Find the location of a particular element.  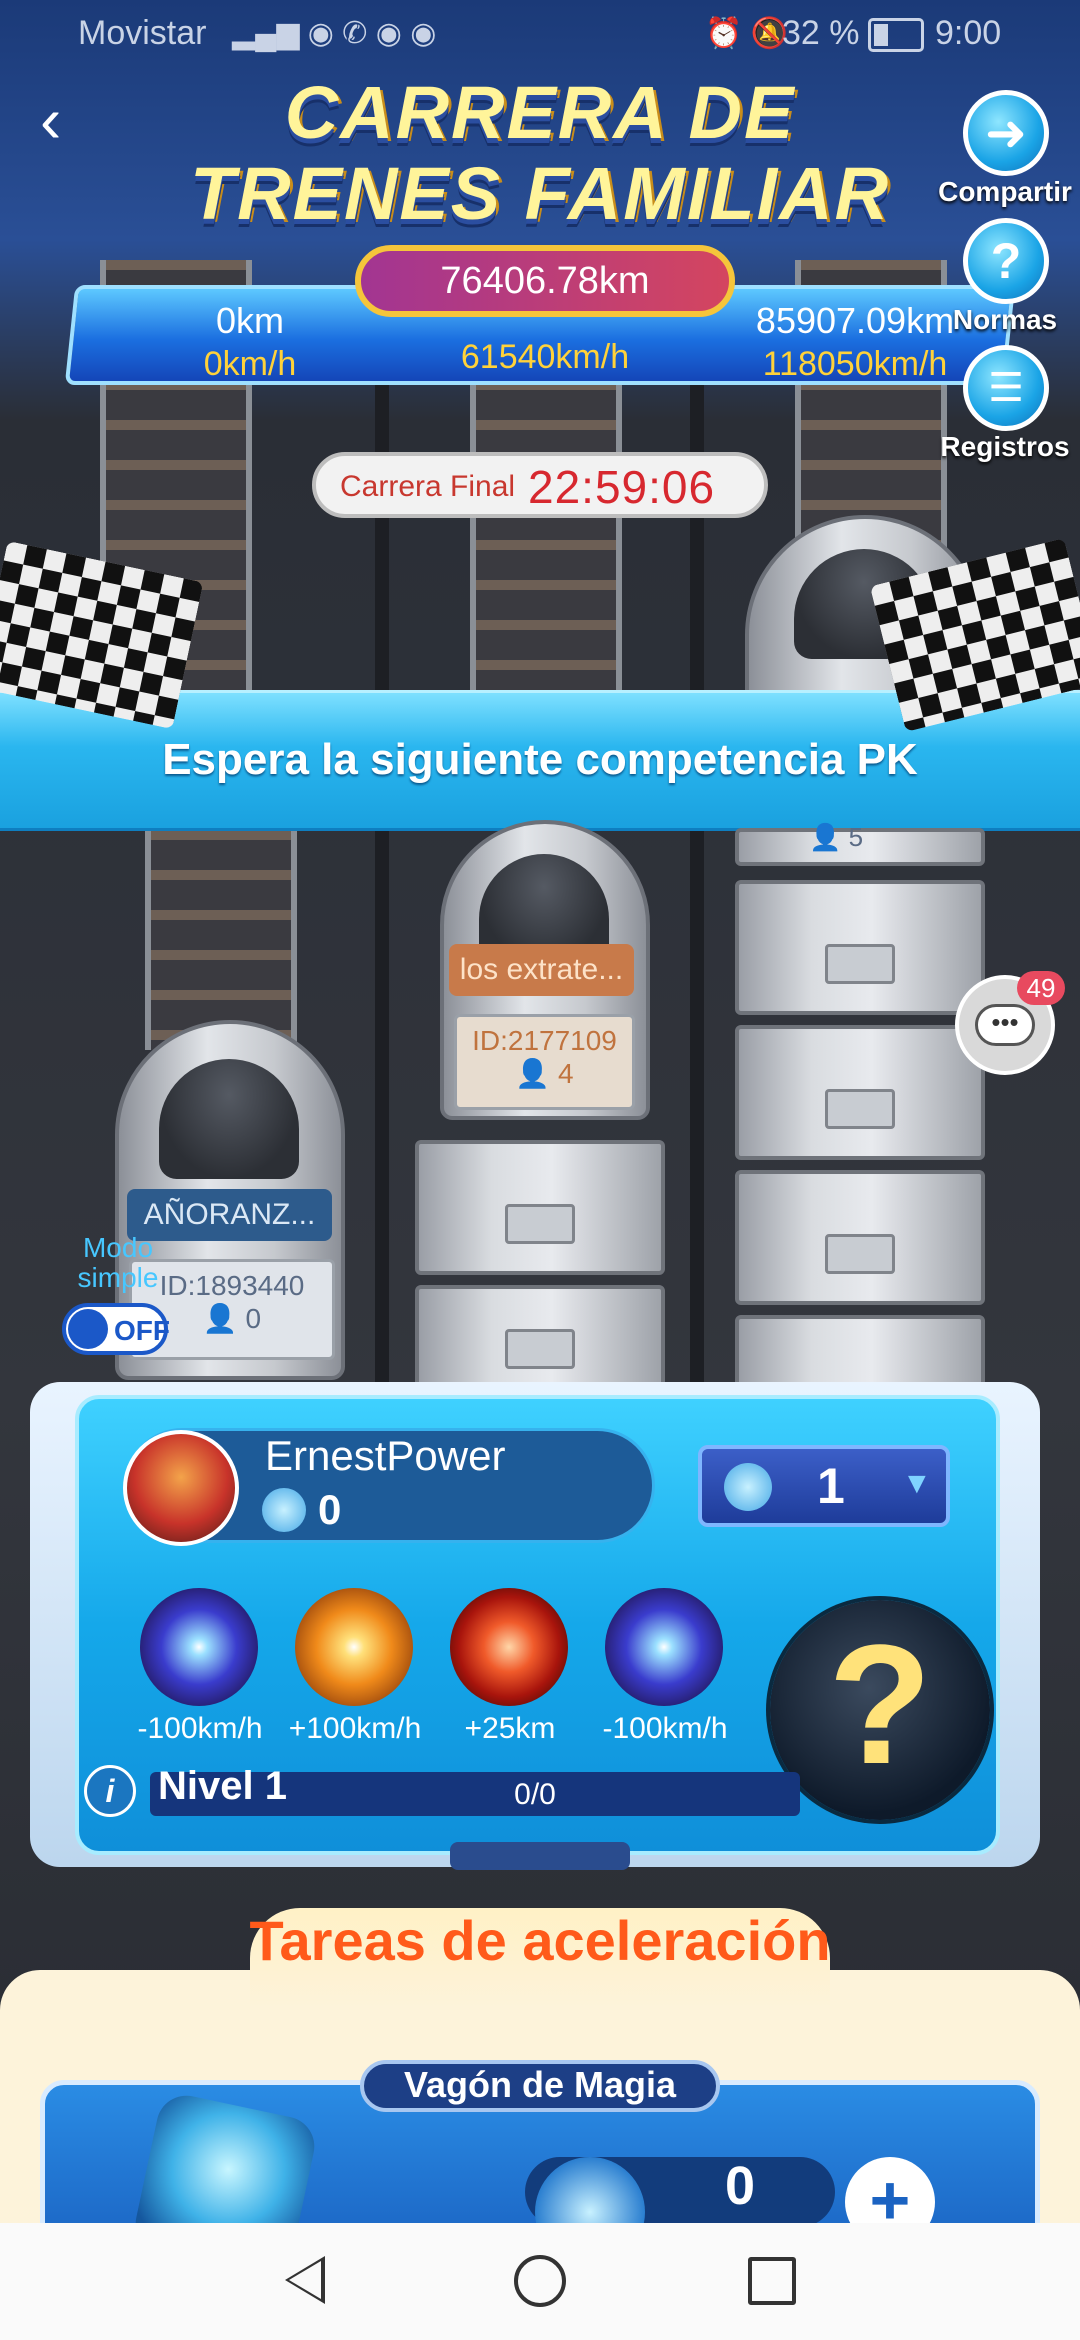

share-button: ➜ Compartir is located at coordinates (1005, 149).